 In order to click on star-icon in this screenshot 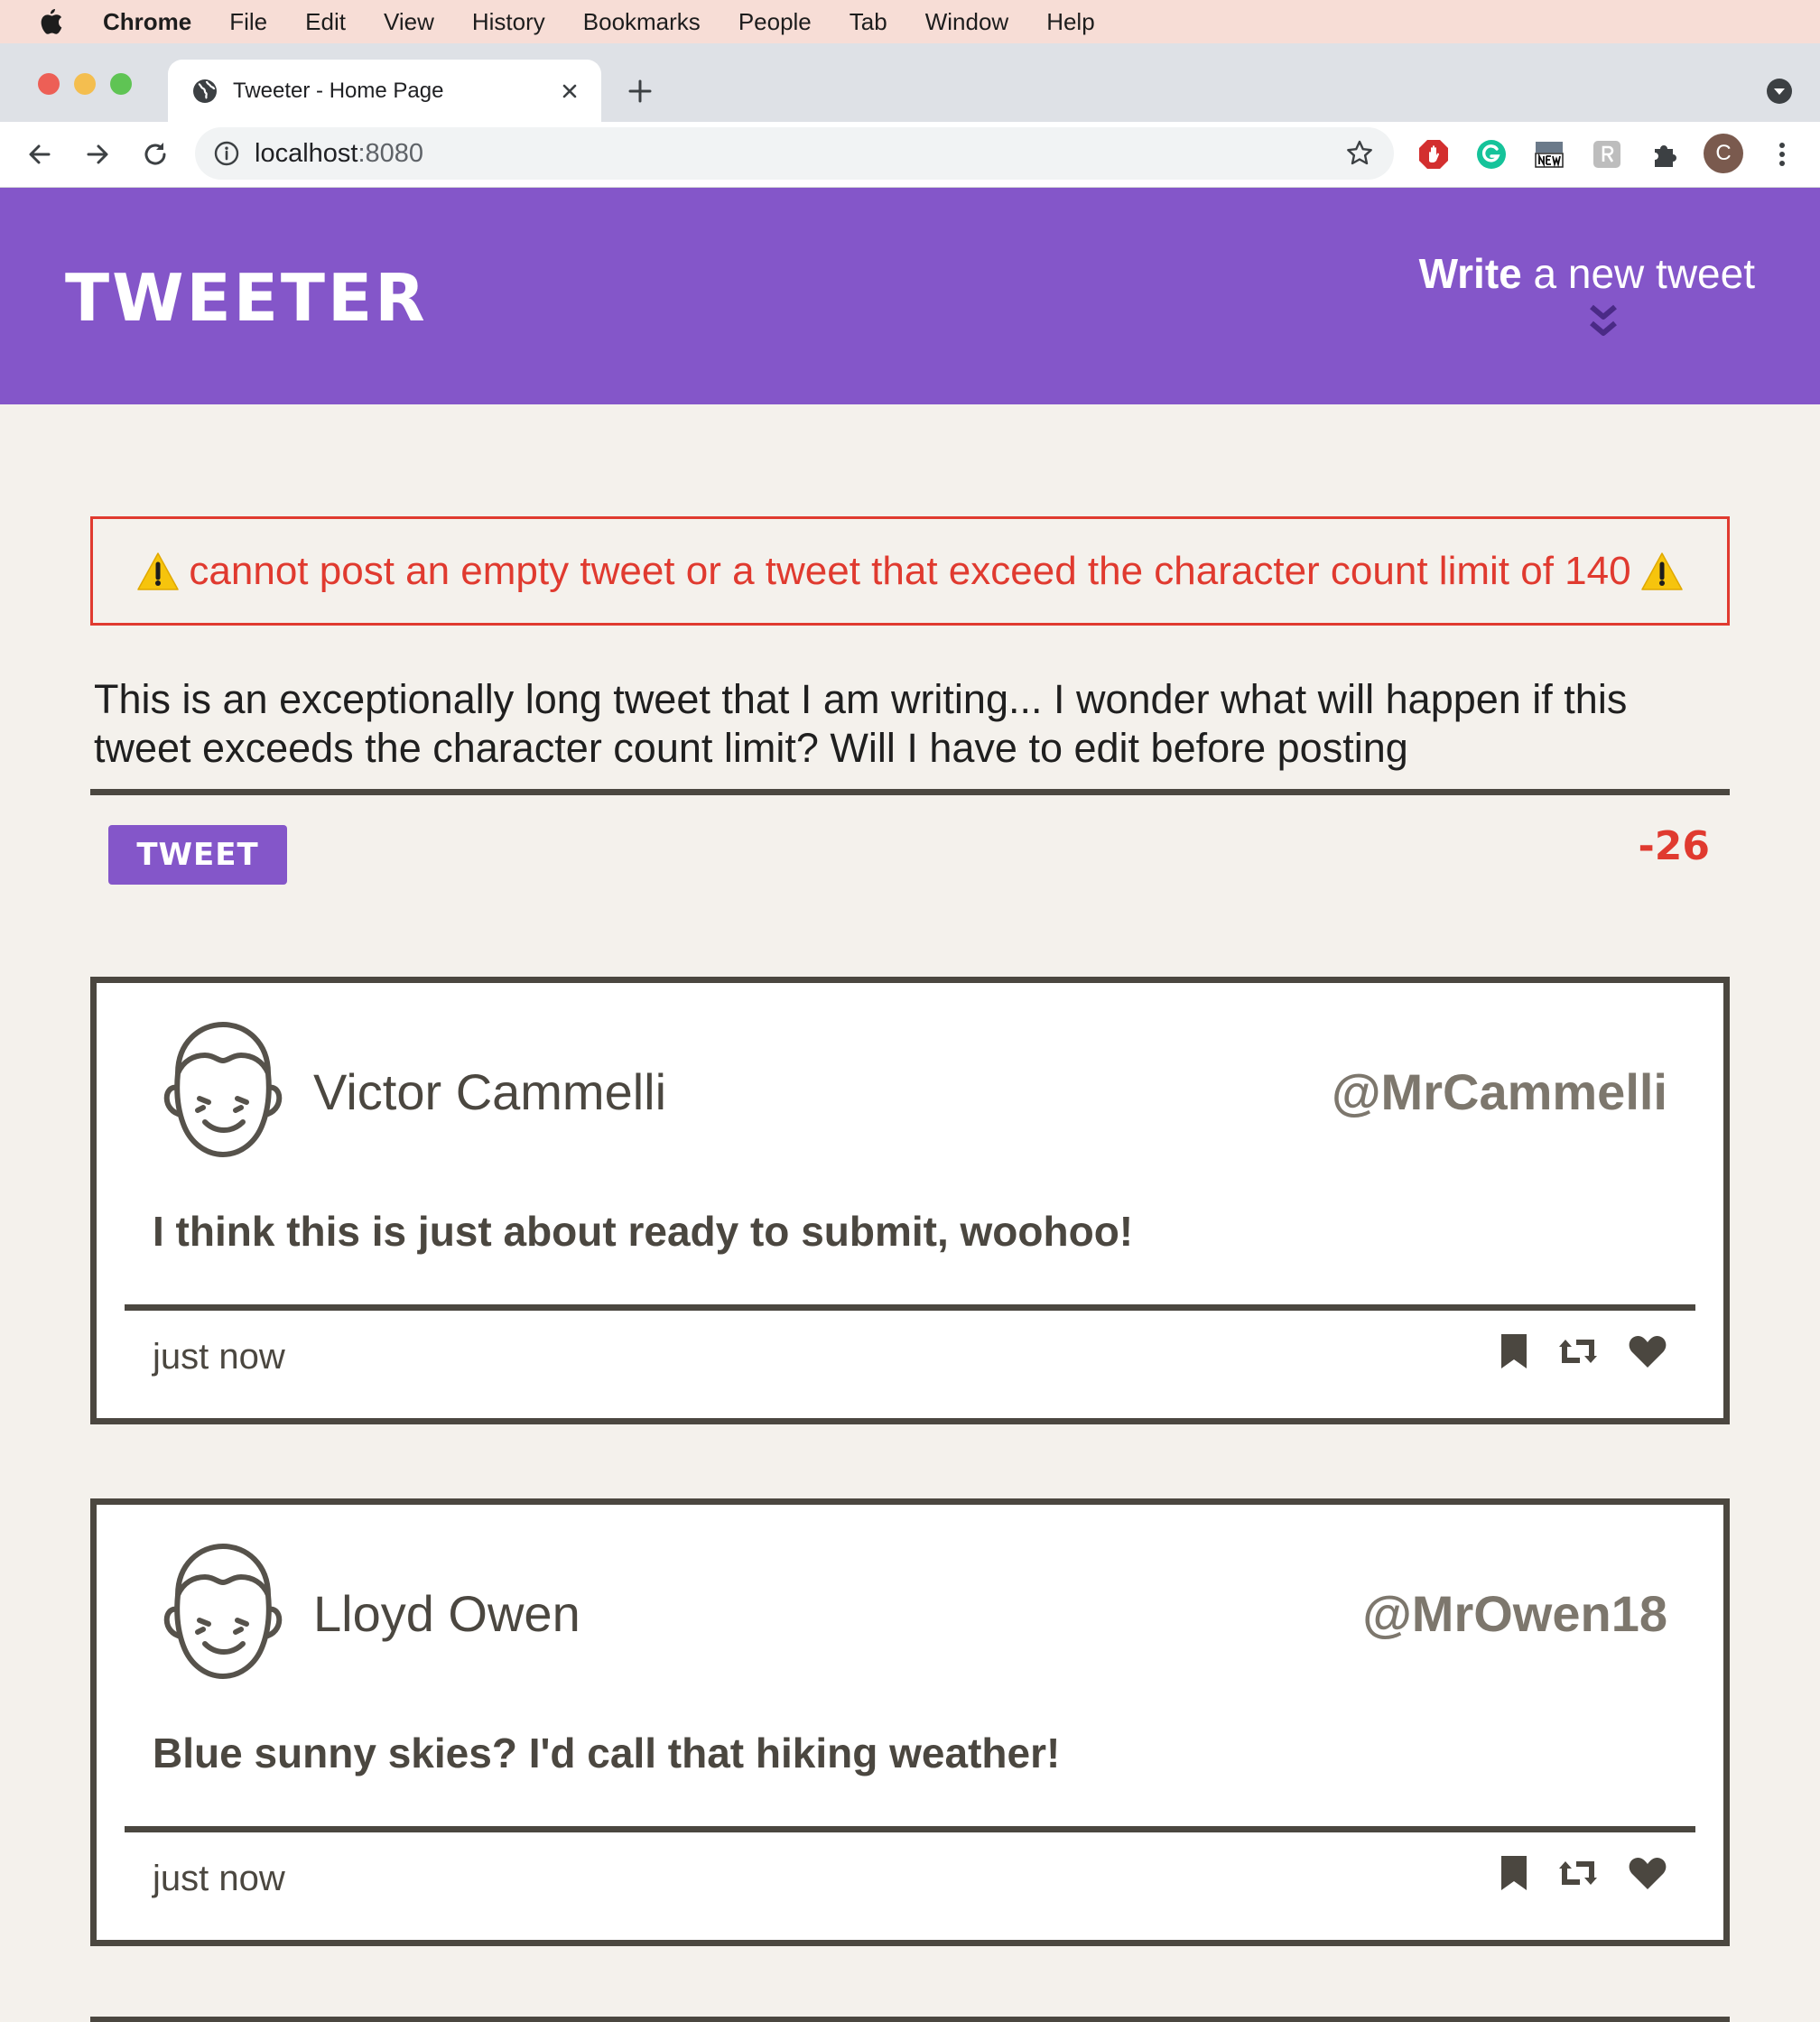, I will do `click(1359, 153)`.